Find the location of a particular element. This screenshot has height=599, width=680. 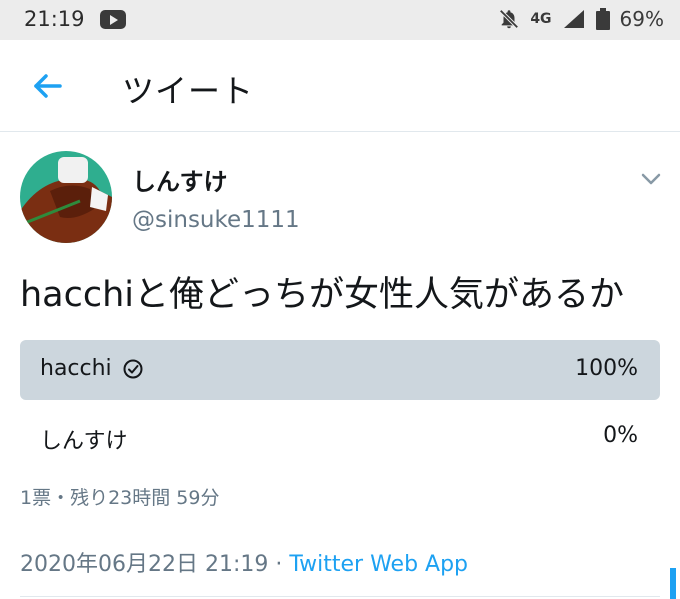

avatar is located at coordinates (66, 197).